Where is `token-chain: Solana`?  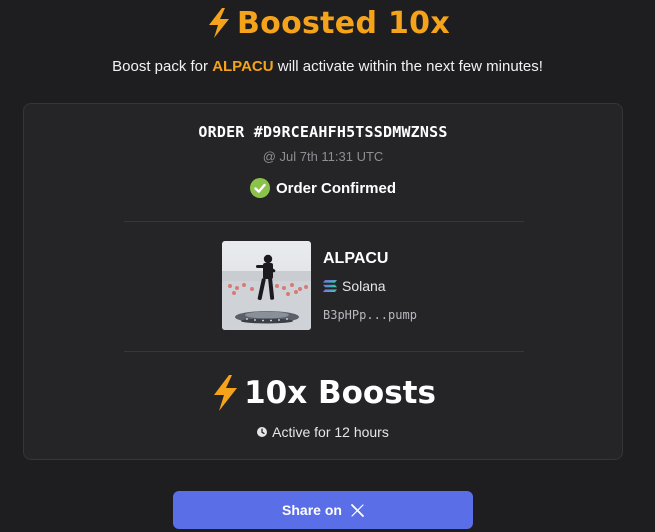
token-chain: Solana is located at coordinates (354, 286).